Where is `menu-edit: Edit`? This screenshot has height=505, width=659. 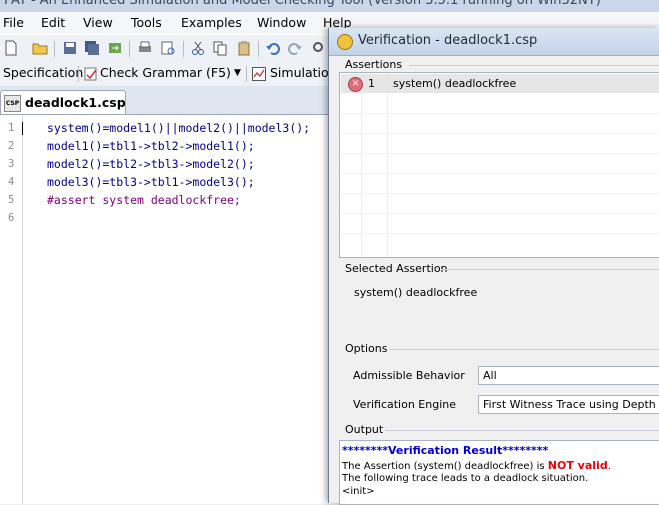 menu-edit: Edit is located at coordinates (53, 22).